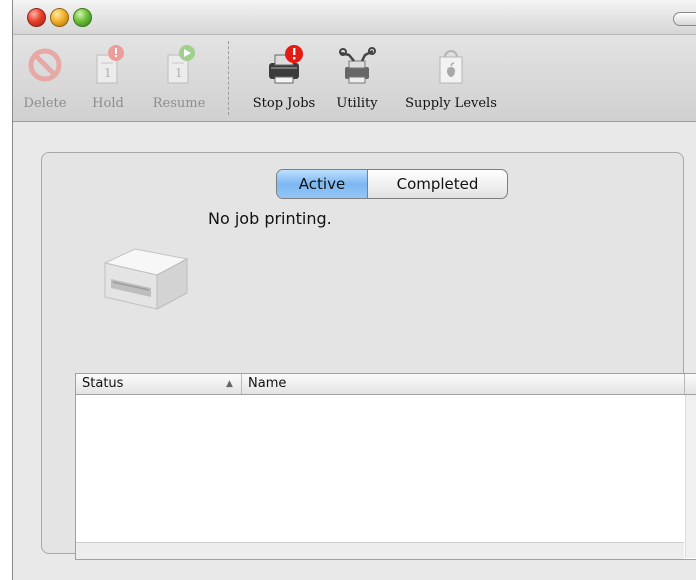  What do you see at coordinates (45, 65) in the screenshot?
I see `delete-icon` at bounding box center [45, 65].